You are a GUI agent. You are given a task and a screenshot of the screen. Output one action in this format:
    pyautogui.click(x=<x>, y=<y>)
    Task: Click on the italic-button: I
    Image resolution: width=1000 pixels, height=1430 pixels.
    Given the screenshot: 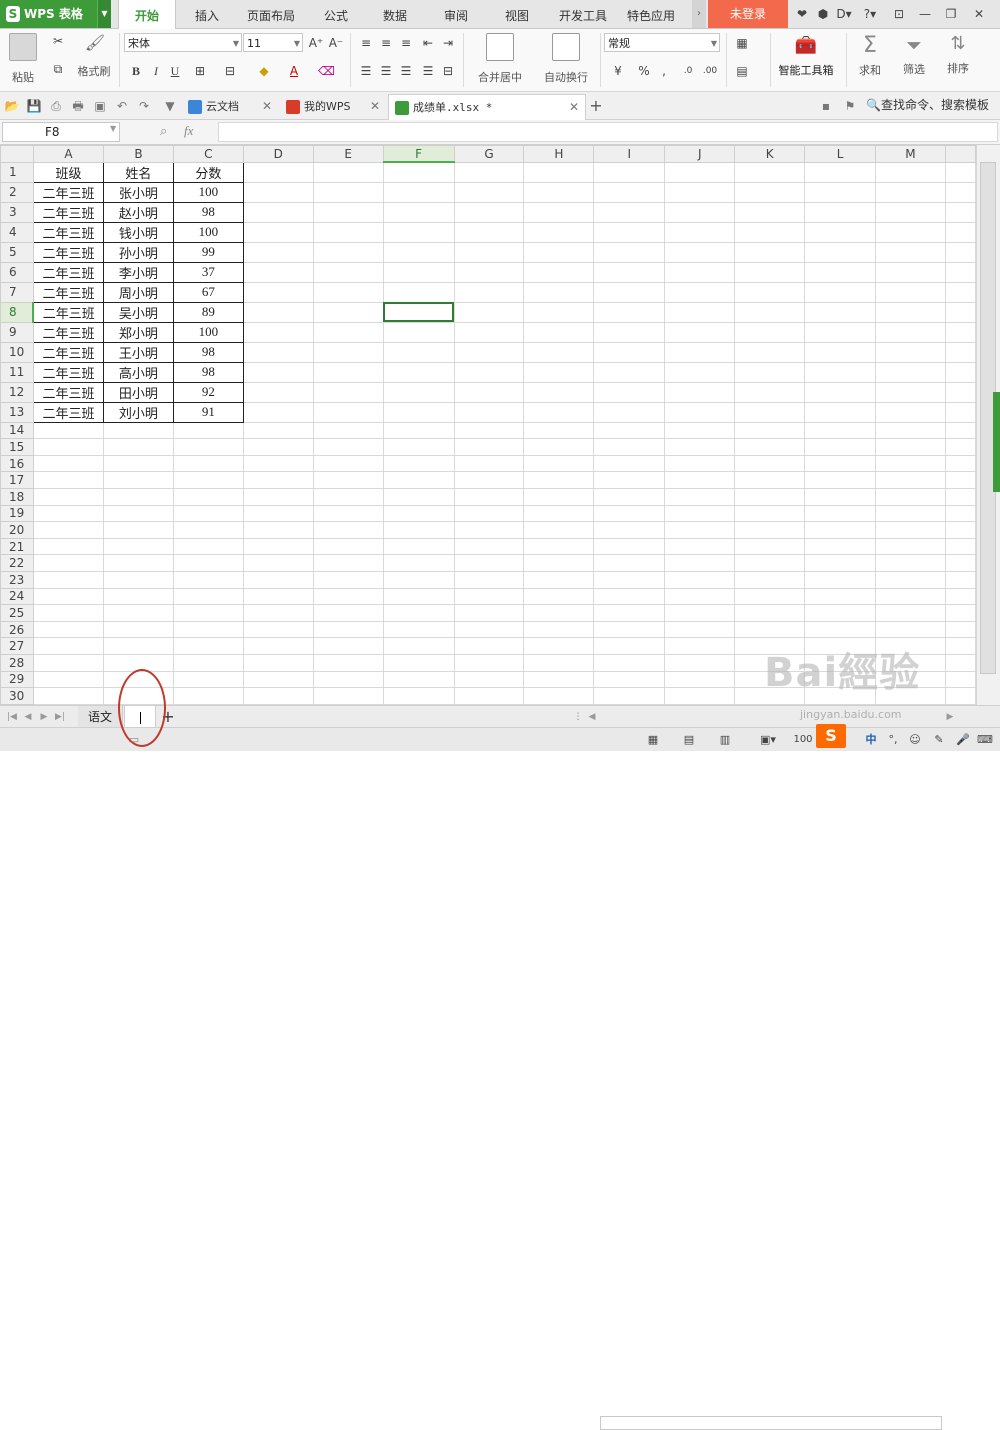 What is the action you would take?
    pyautogui.click(x=156, y=71)
    